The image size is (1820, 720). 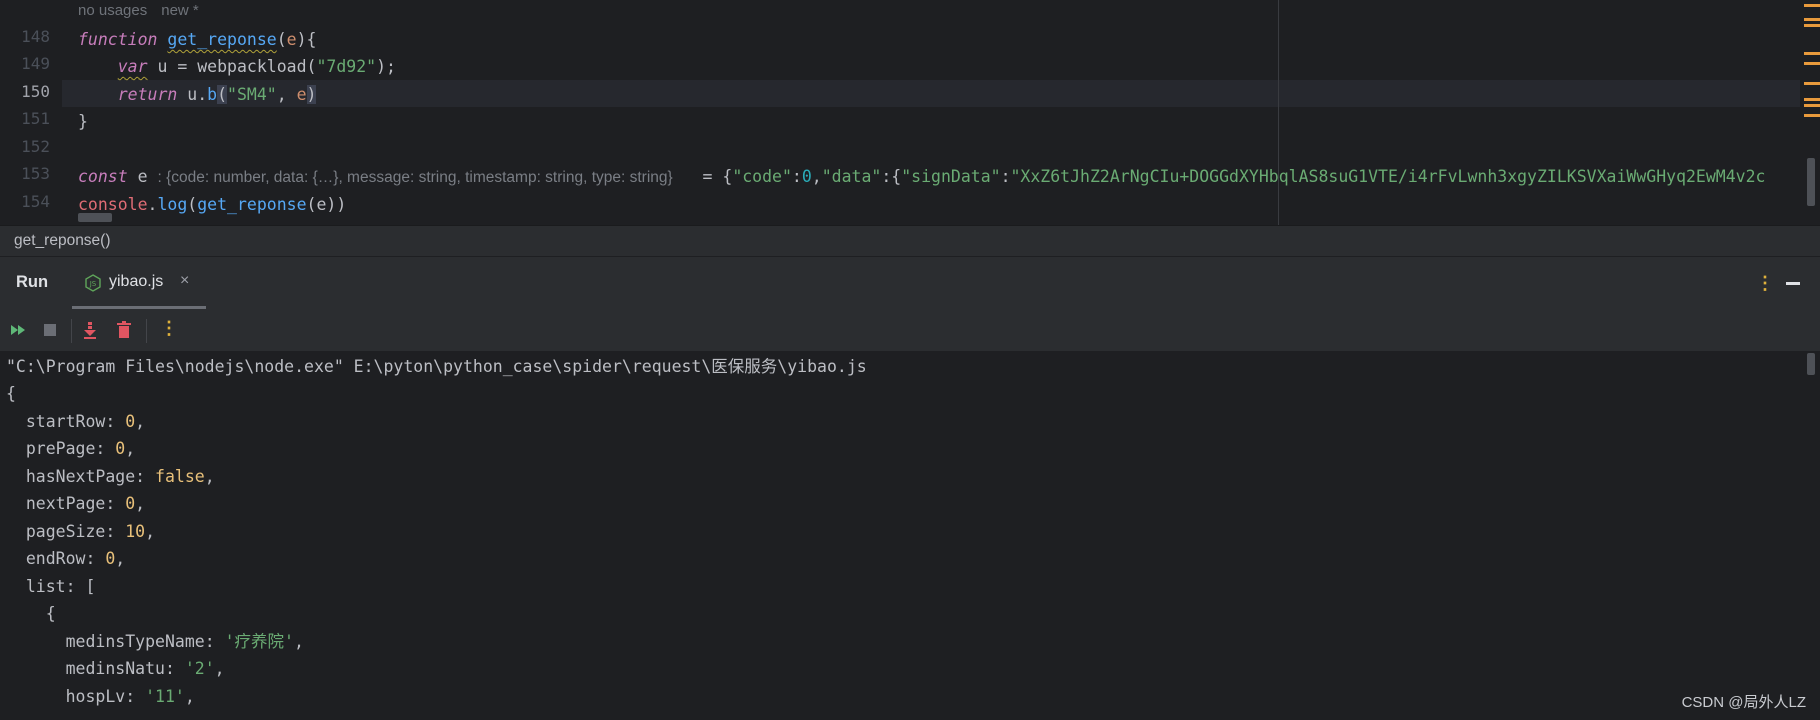 What do you see at coordinates (90, 330) in the screenshot?
I see `scroll-to-end-icon` at bounding box center [90, 330].